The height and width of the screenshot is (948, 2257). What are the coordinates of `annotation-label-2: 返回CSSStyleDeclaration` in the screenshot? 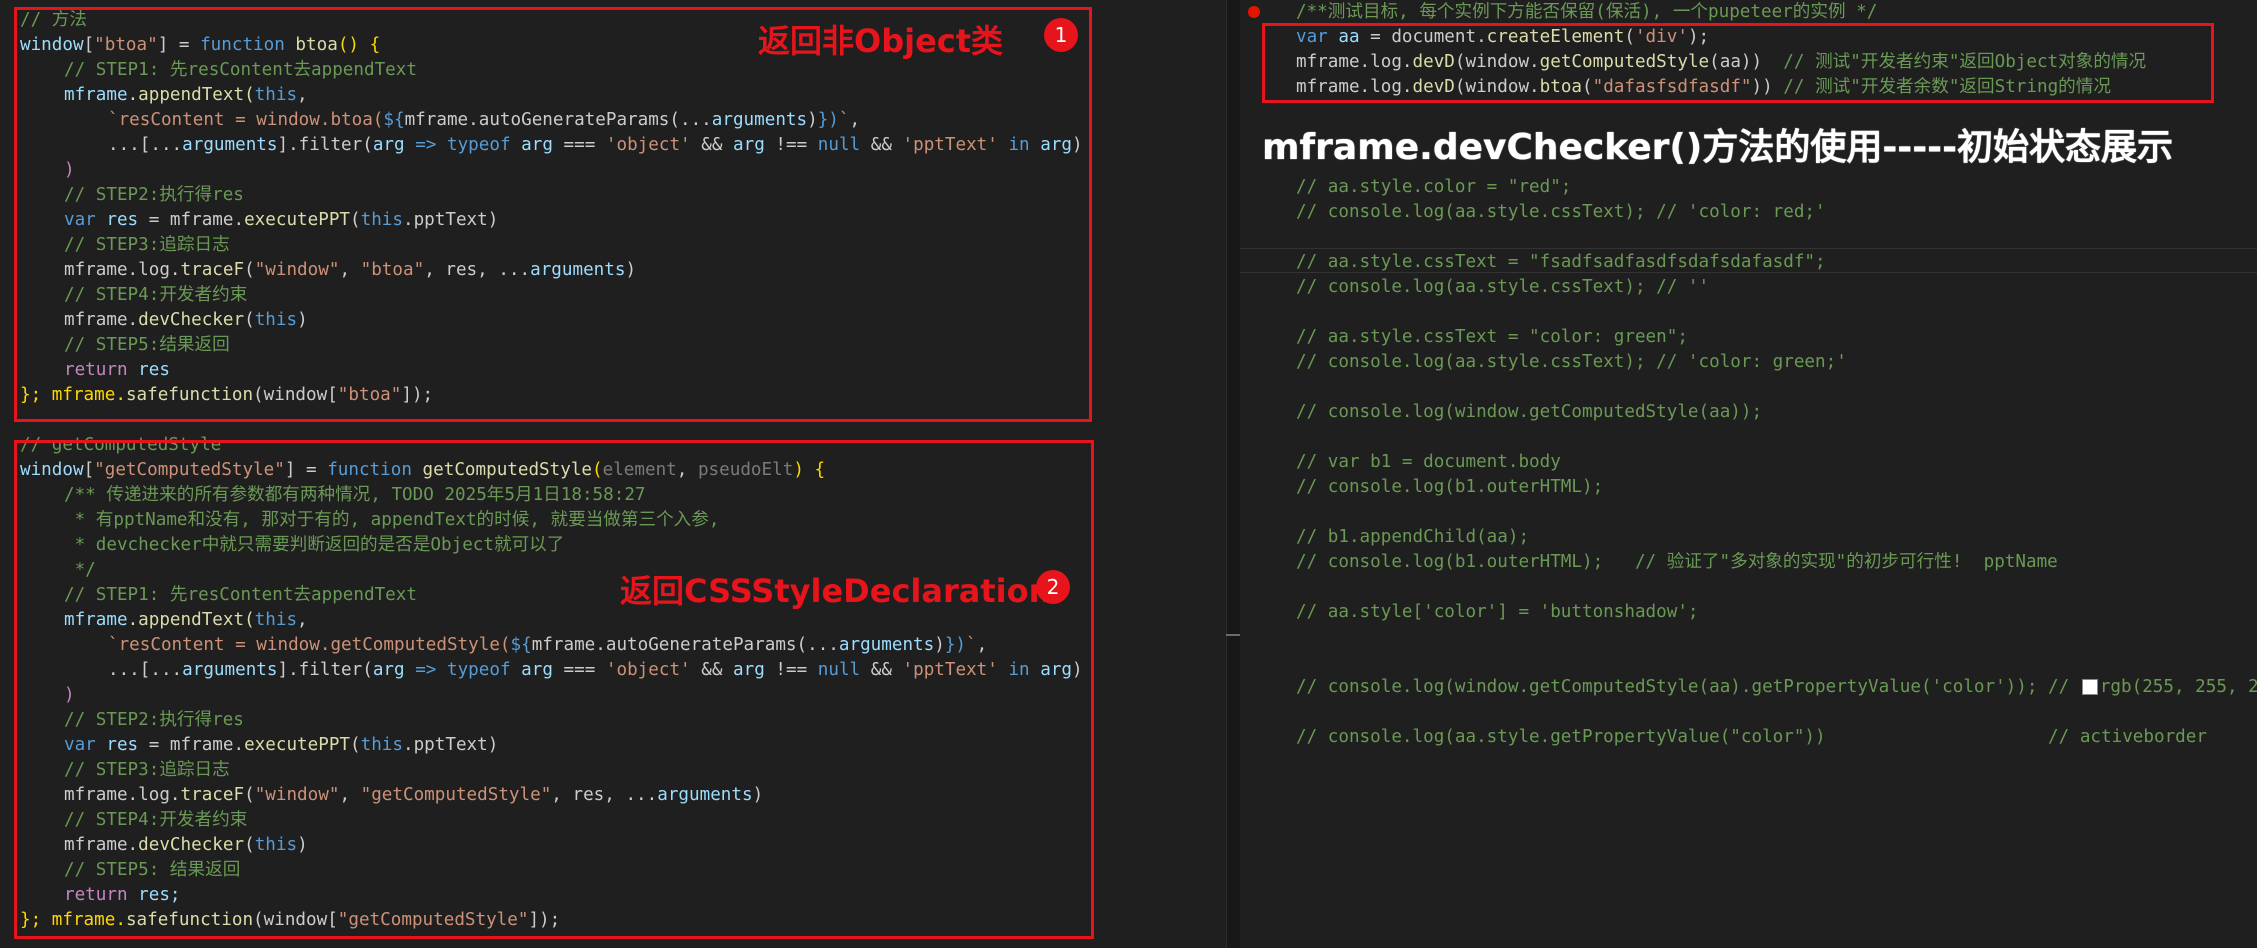 It's located at (836, 591).